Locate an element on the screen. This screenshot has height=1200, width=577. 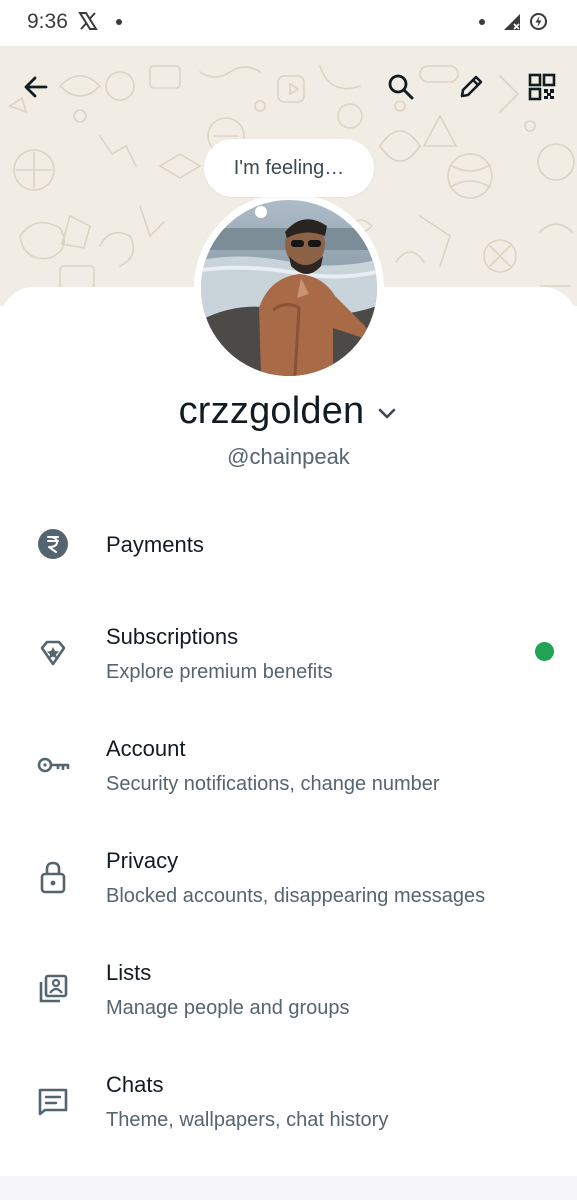
edit-pencil-icon is located at coordinates (471, 86).